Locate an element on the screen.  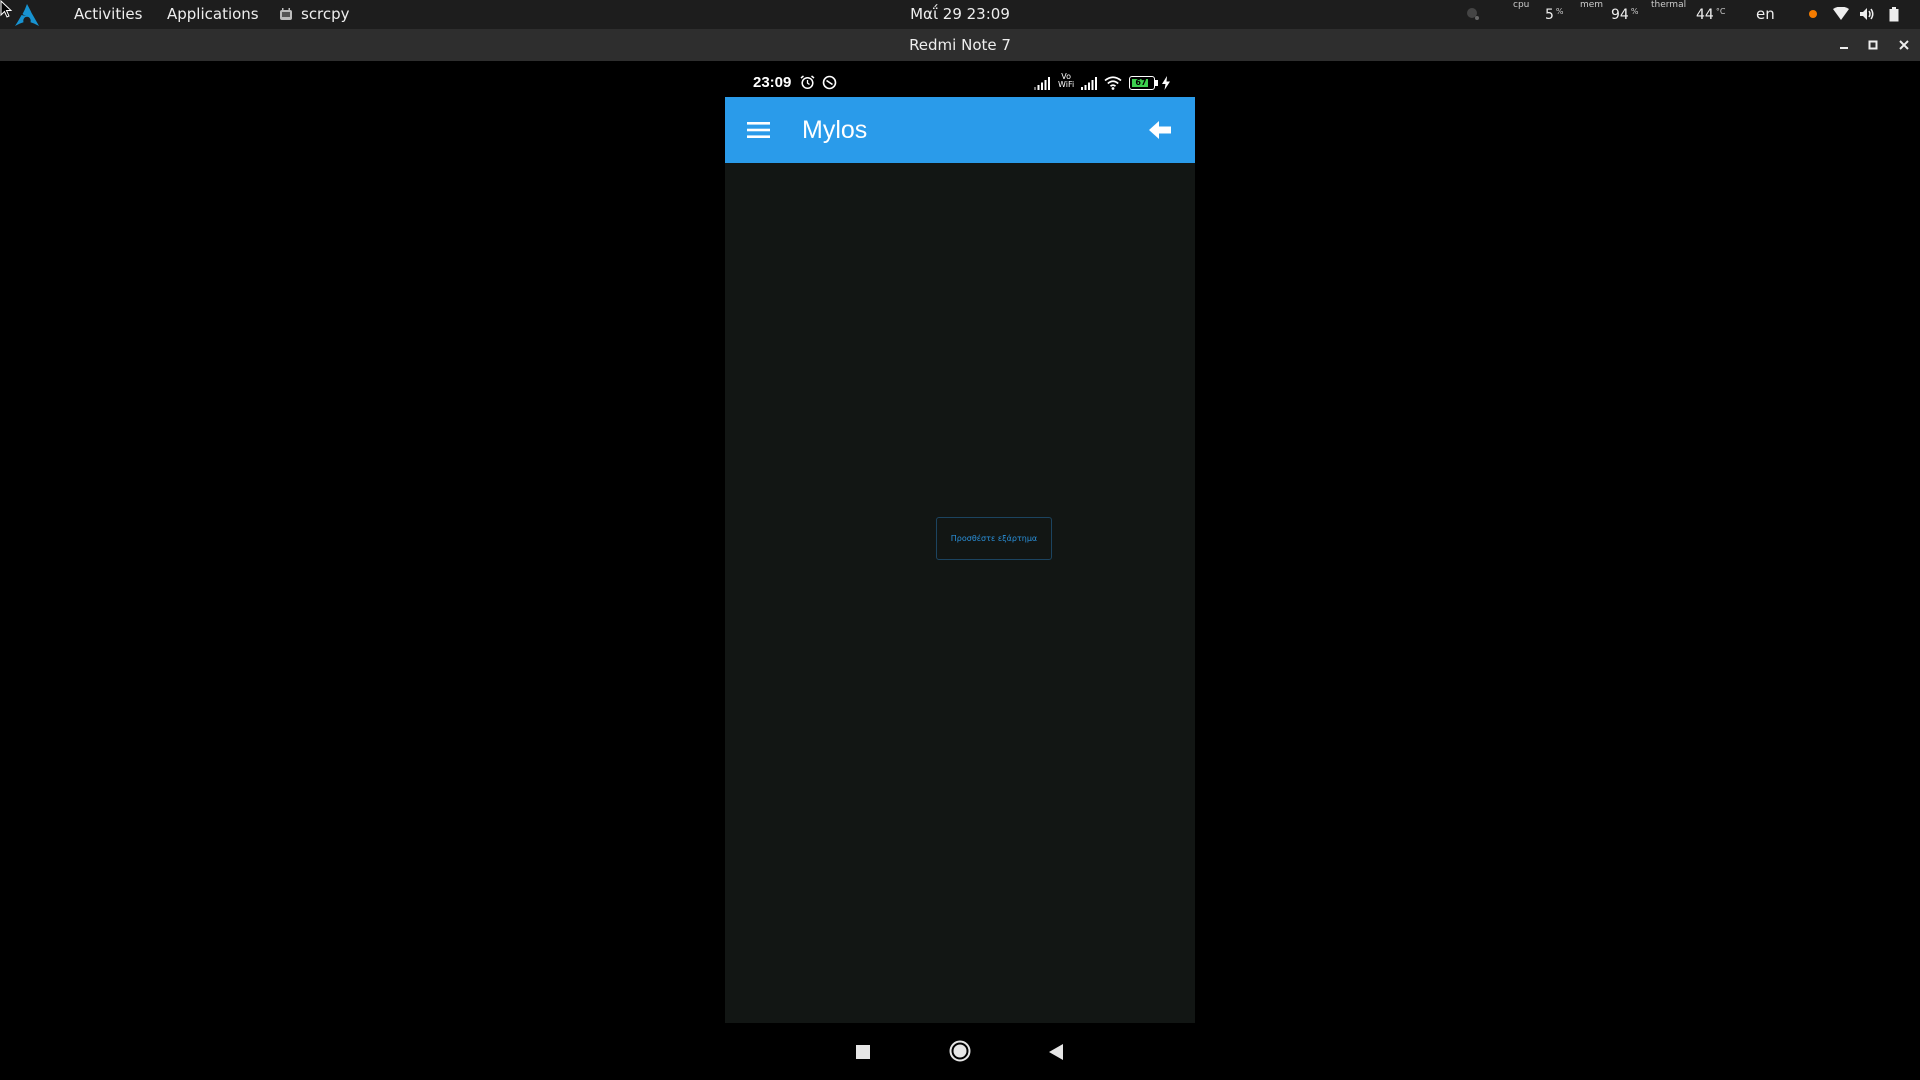
cpu-value: 5 is located at coordinates (1549, 15).